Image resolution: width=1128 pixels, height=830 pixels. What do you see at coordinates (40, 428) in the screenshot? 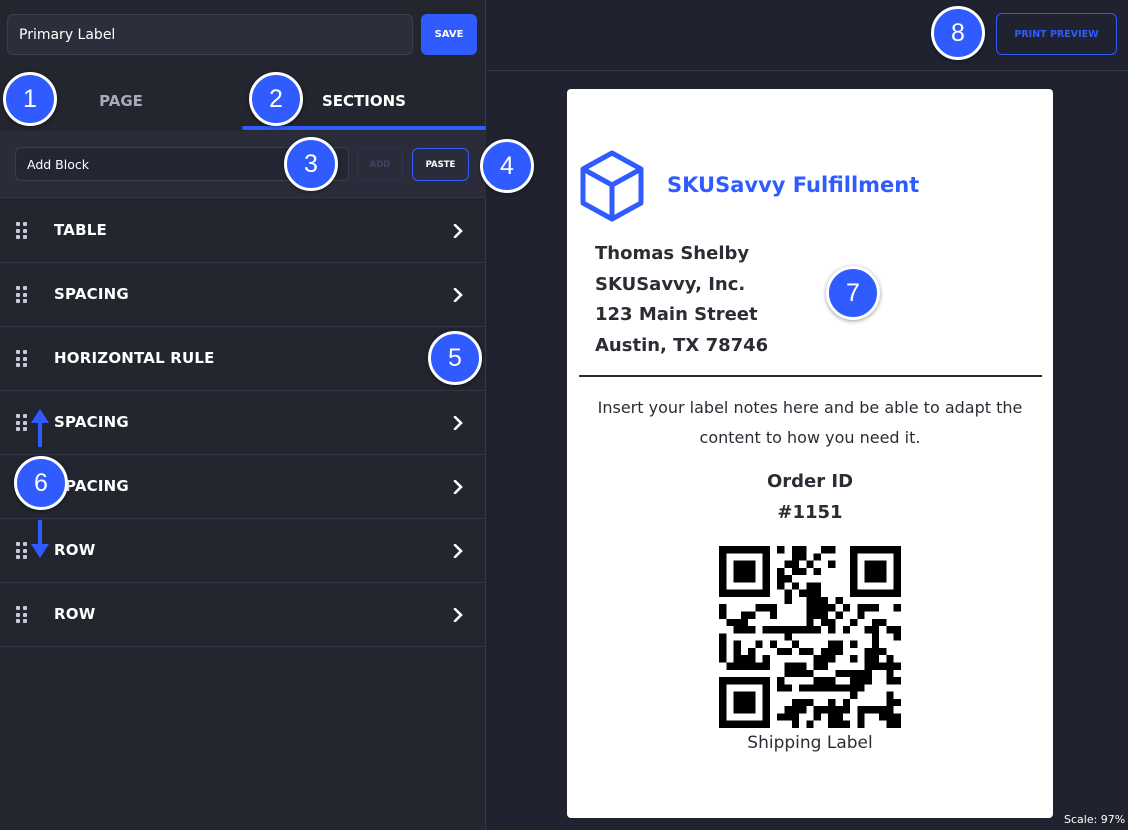
I see `arrow-up-icon` at bounding box center [40, 428].